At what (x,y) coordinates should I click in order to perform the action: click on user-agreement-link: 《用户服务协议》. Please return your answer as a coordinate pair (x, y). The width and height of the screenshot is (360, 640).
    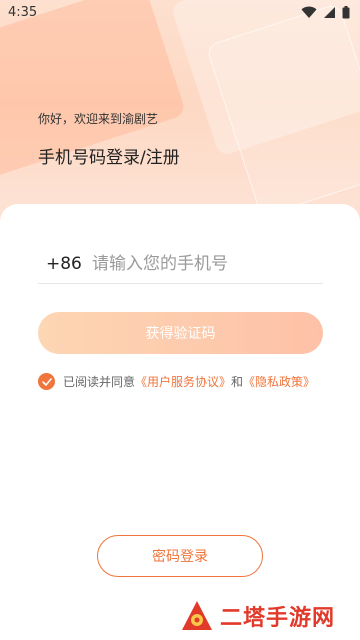
    Looking at the image, I should click on (183, 382).